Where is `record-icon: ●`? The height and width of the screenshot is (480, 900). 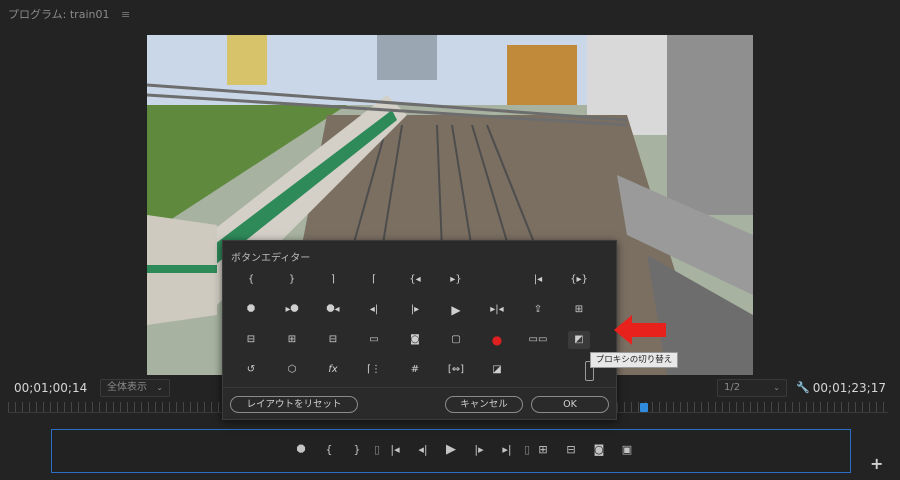
record-icon: ● is located at coordinates (497, 340).